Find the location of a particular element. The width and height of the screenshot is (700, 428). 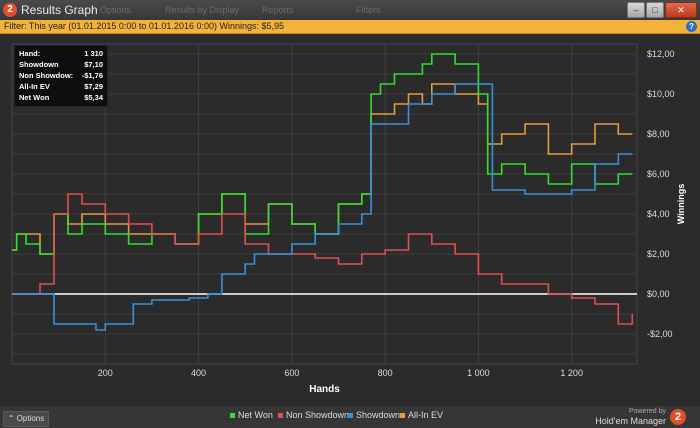

x-tick-label: 1 000 is located at coordinates (478, 373).